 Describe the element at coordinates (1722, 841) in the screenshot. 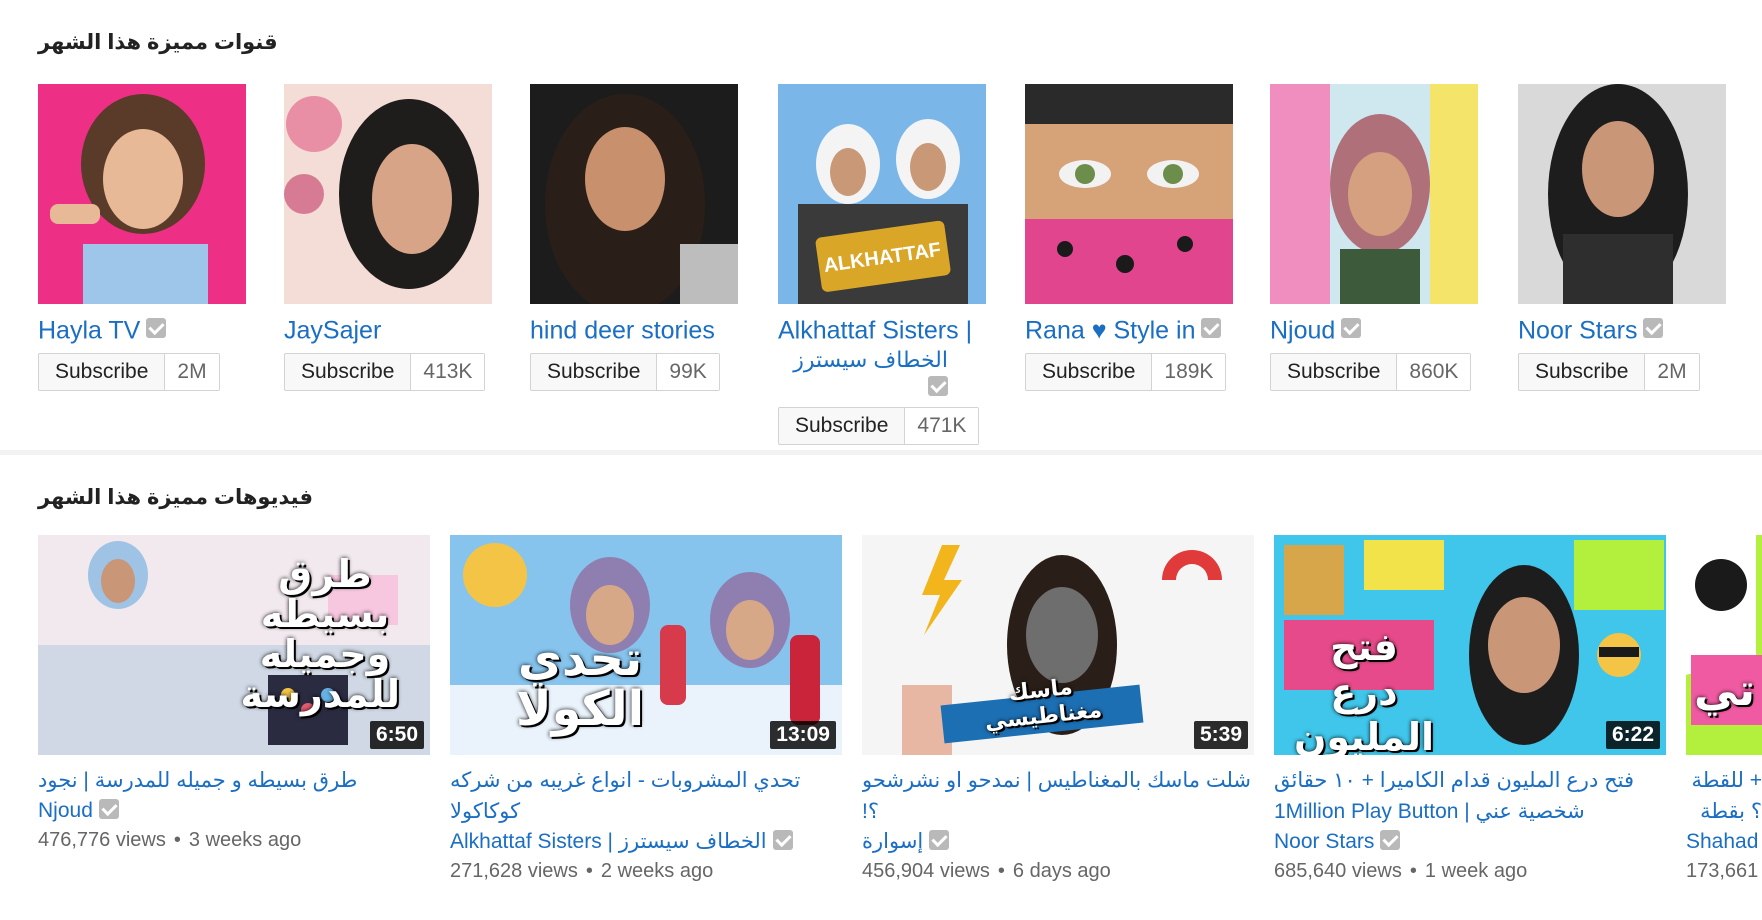

I see `video-channel: Shahad` at that location.